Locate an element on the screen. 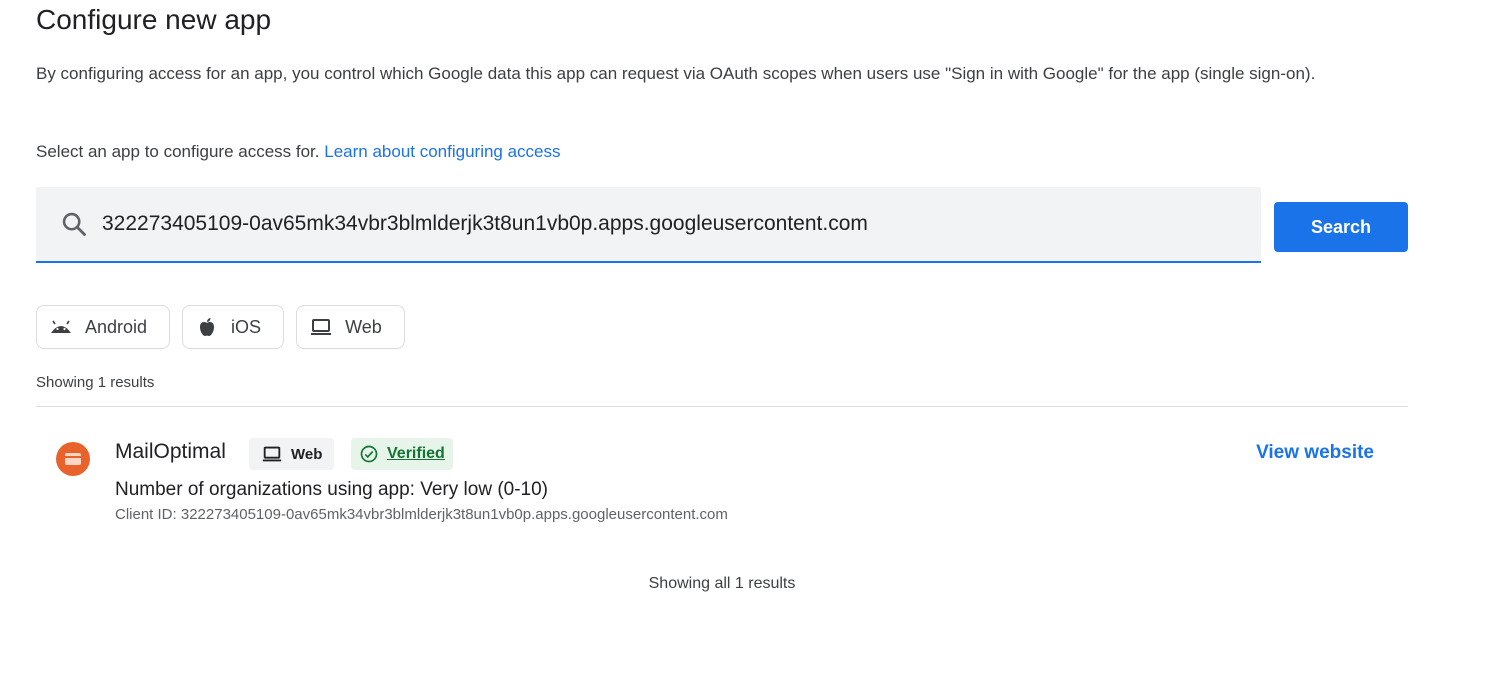 The width and height of the screenshot is (1494, 687). verified-badge-label: Verified is located at coordinates (416, 453).